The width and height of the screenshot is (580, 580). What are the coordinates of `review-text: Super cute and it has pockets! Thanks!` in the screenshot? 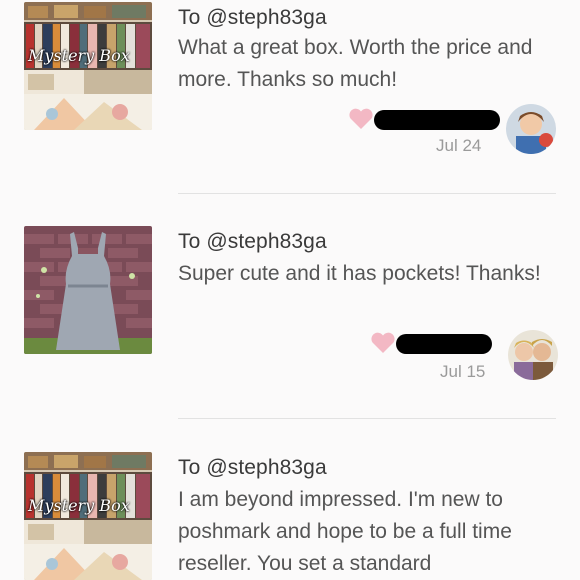 It's located at (359, 273).